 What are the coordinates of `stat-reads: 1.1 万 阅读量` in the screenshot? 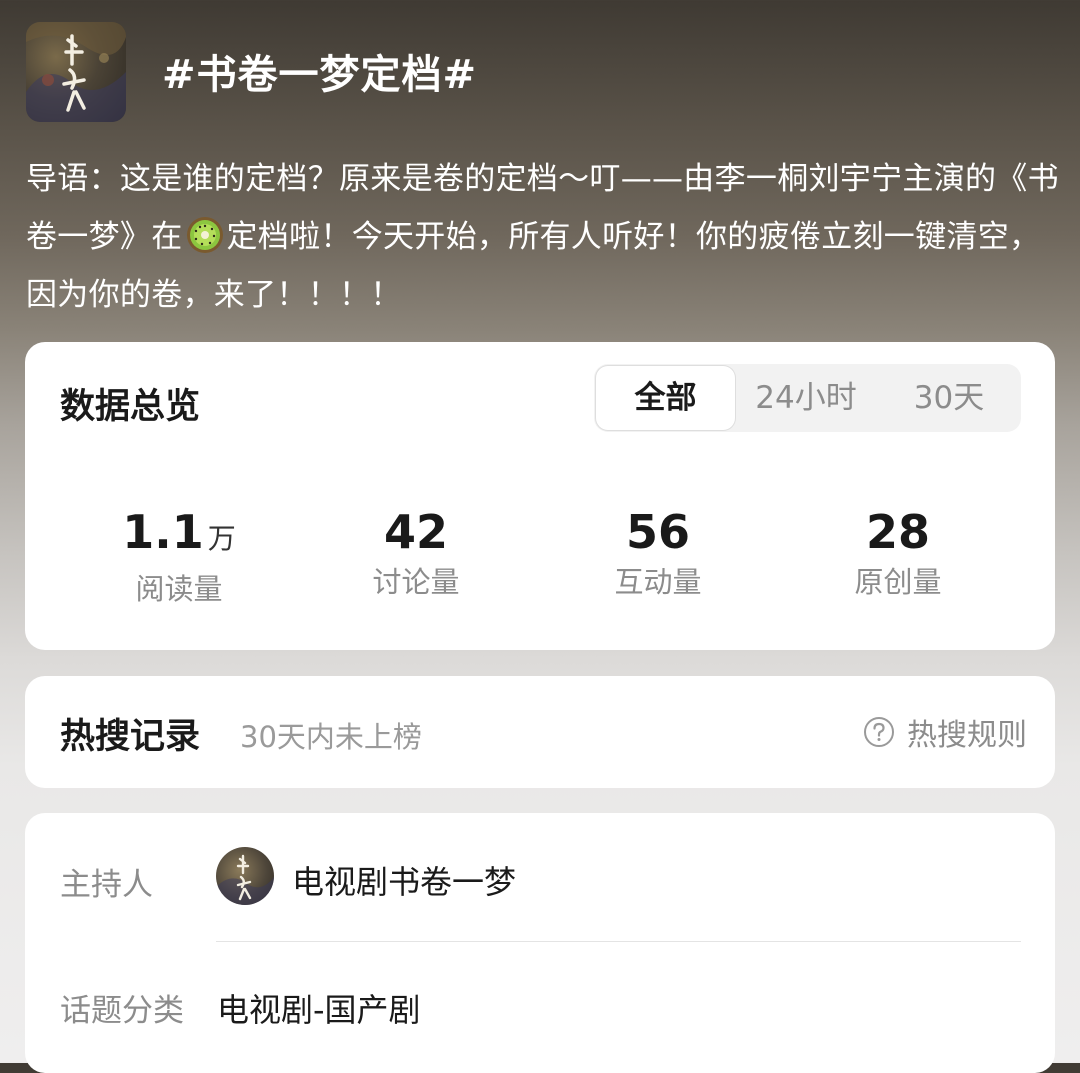 It's located at (179, 556).